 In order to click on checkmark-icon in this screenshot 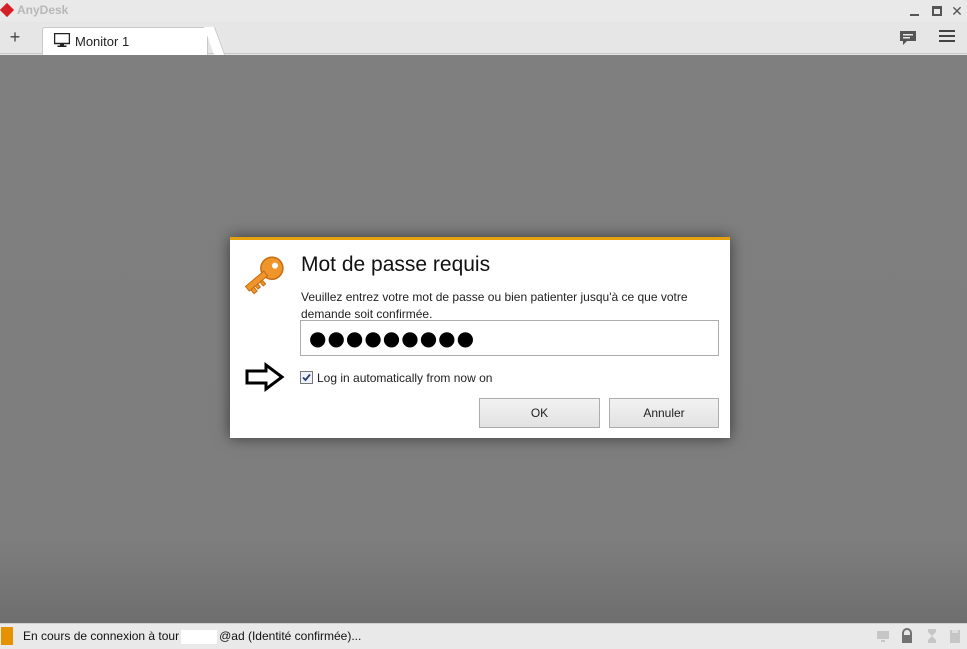, I will do `click(306, 377)`.